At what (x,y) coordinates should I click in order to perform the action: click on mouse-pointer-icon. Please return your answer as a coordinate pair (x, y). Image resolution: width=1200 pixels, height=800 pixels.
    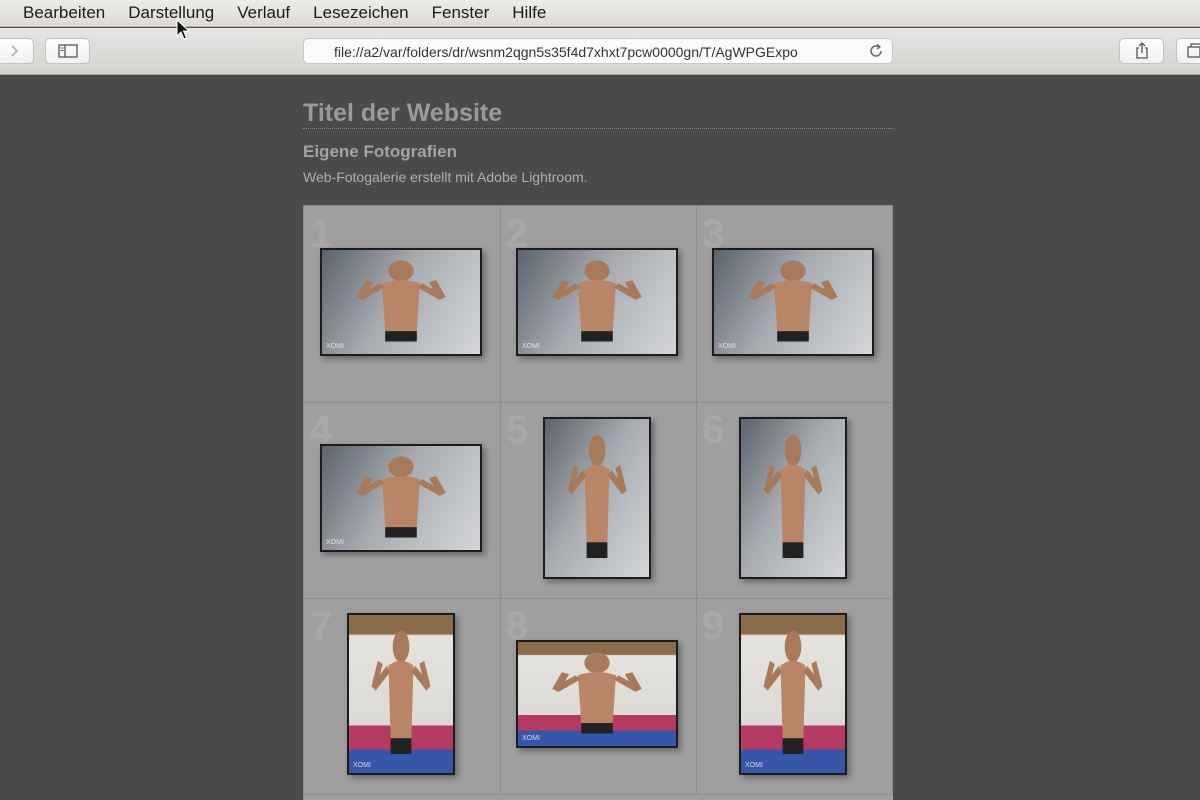
    Looking at the image, I should click on (183, 29).